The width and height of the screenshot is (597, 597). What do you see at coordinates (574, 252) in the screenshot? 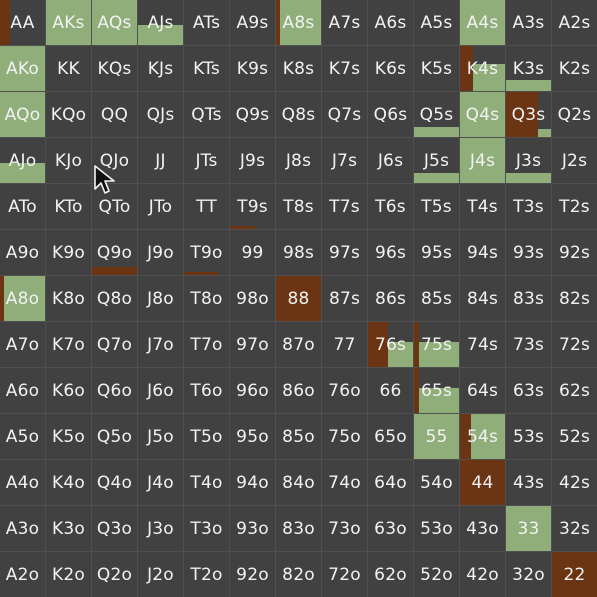
I see `hand-cell-92s: 92s` at bounding box center [574, 252].